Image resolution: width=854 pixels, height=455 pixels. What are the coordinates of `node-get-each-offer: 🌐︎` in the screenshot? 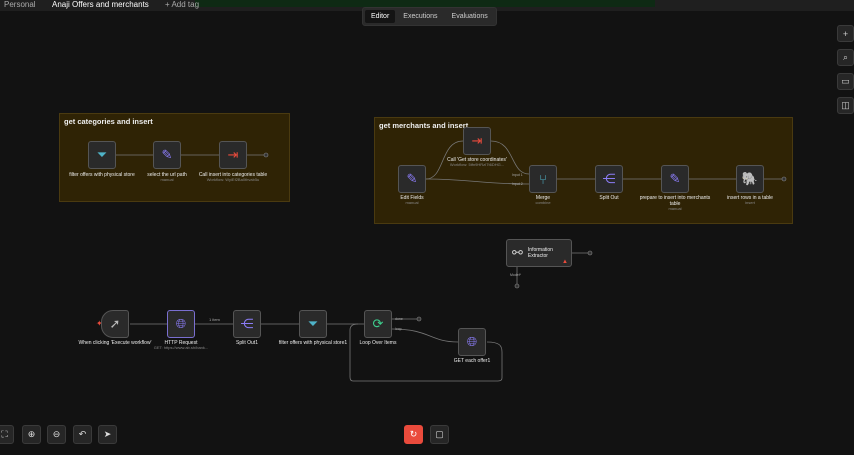 It's located at (472, 342).